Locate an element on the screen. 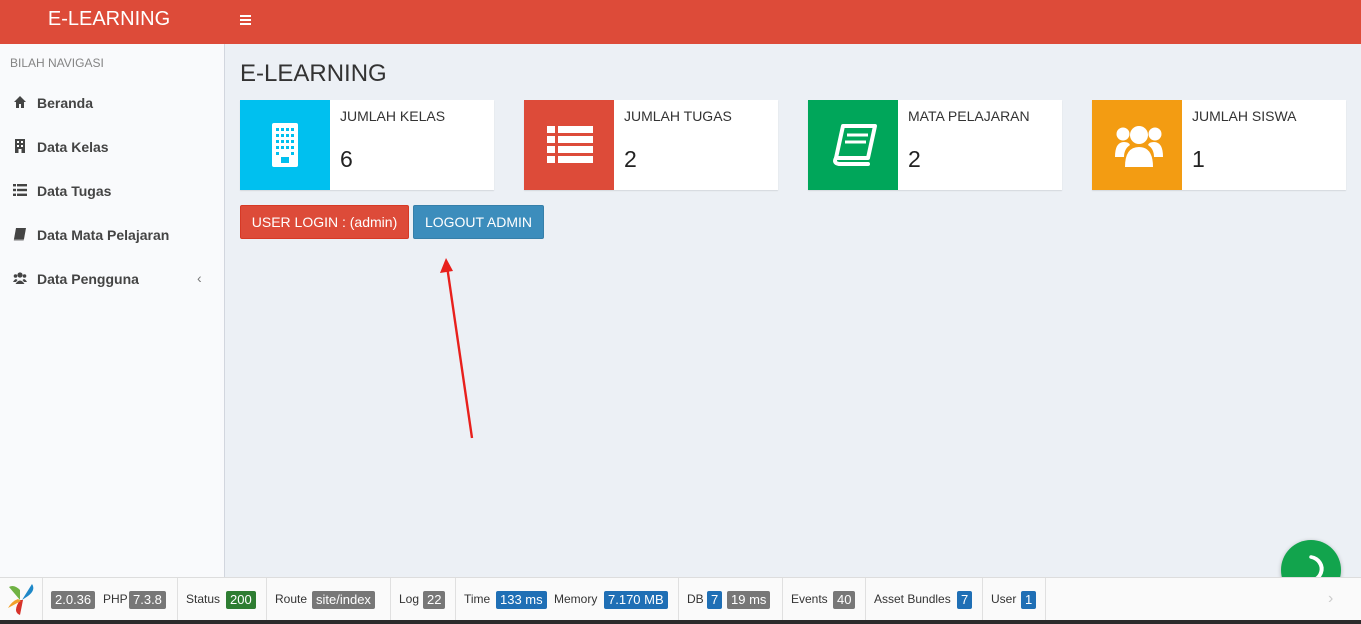 This screenshot has height=624, width=1361. info-box-mata-pelajaran: MATA PELAJARAN 2 is located at coordinates (935, 145).